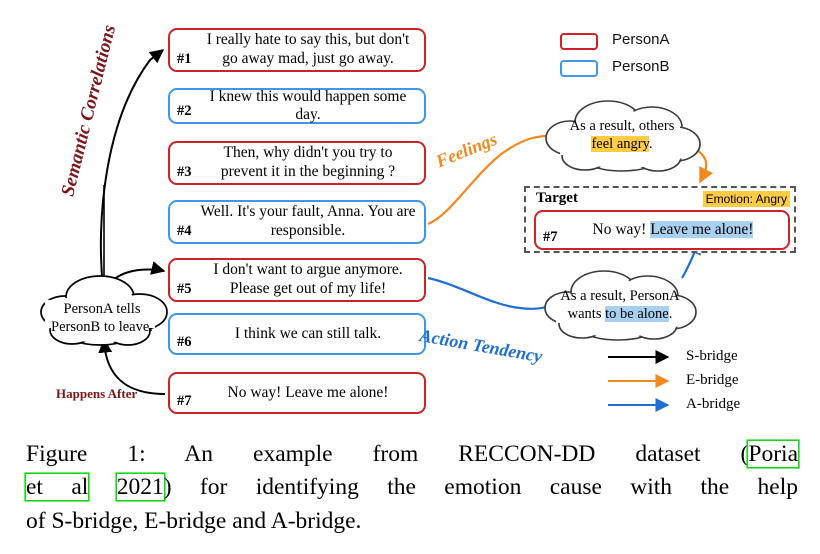 This screenshot has width=820, height=554. I want to click on action-cloud-line1: As a result, PersonA, so click(620, 296).